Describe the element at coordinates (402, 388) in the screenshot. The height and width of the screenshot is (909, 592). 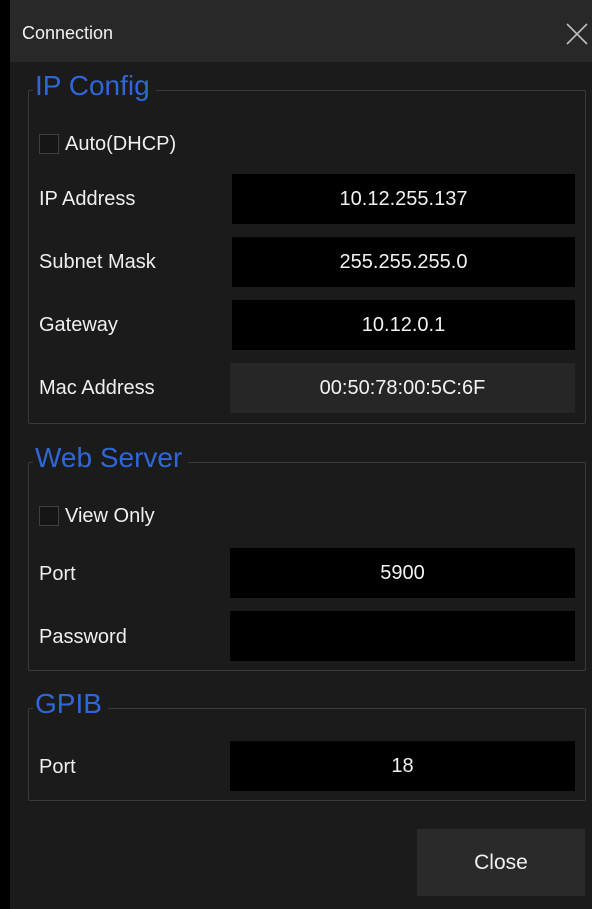
I see `mac-address-value: 00:50:78:00:5C:6F` at that location.